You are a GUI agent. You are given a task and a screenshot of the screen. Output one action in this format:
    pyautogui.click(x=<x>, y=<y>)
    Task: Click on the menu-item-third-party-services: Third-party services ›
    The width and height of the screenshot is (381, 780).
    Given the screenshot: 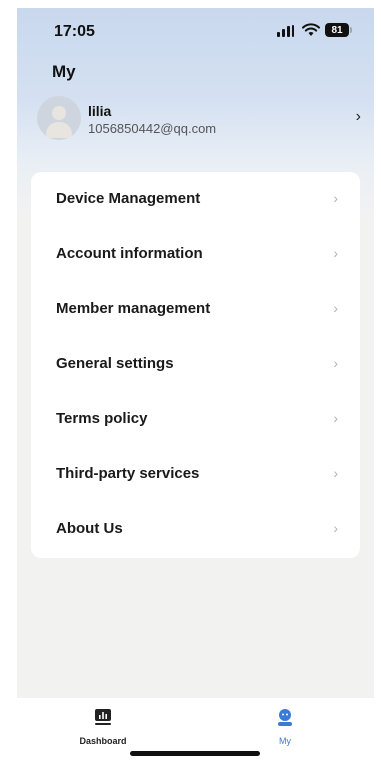 What is the action you would take?
    pyautogui.click(x=195, y=474)
    